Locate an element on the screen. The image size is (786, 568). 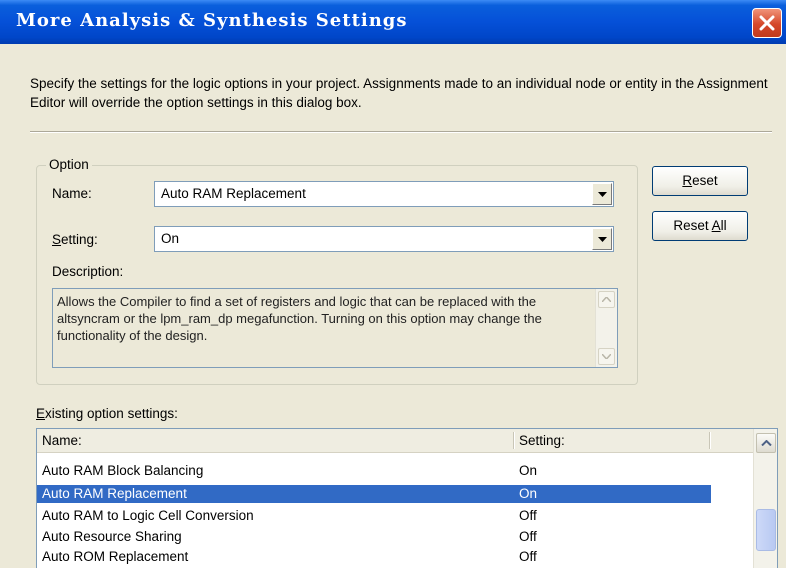
close-x-icon is located at coordinates (767, 23).